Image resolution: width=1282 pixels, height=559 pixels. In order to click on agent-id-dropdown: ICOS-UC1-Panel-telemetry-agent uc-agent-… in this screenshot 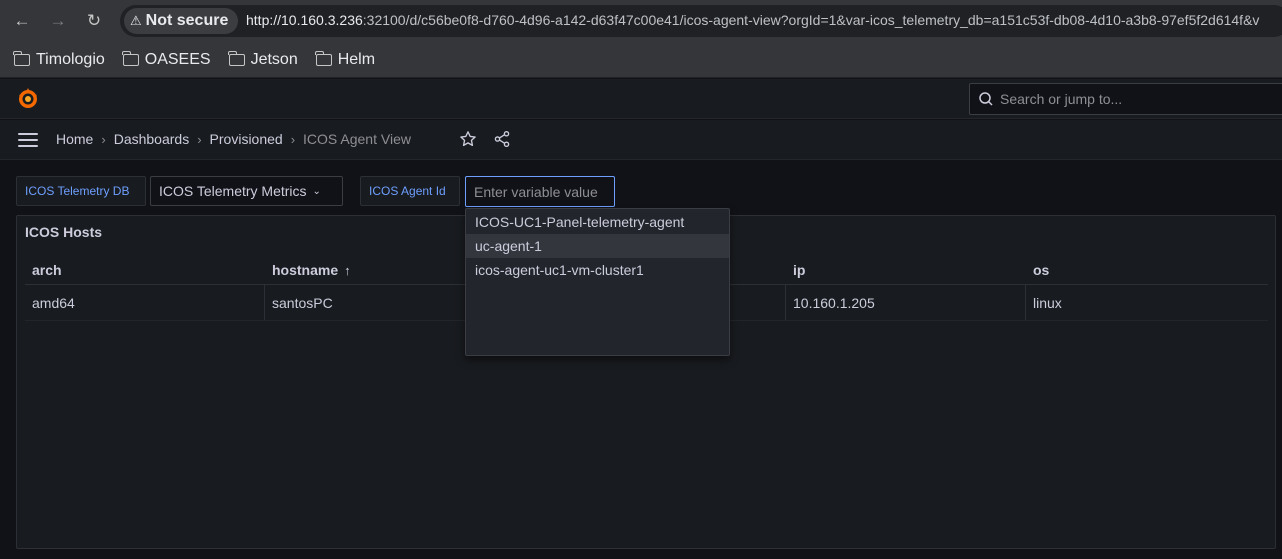, I will do `click(597, 282)`.